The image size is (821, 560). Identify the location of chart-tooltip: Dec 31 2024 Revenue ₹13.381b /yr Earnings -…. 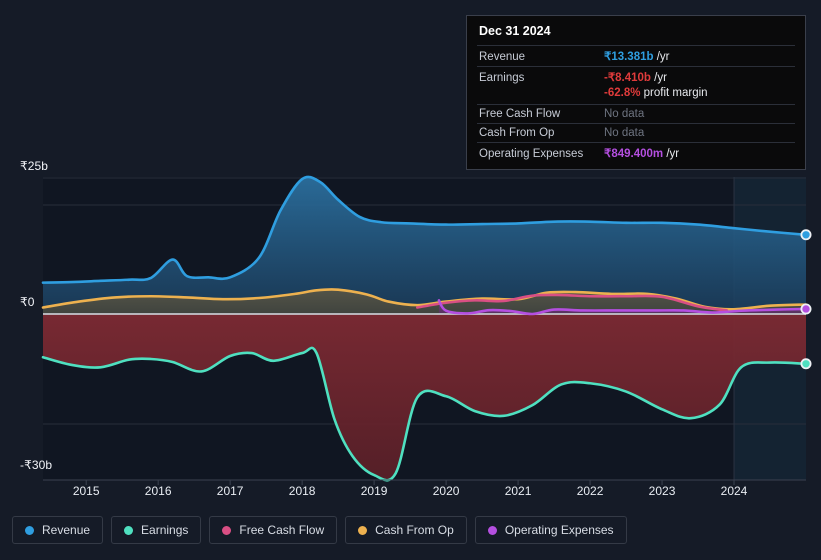
(636, 92).